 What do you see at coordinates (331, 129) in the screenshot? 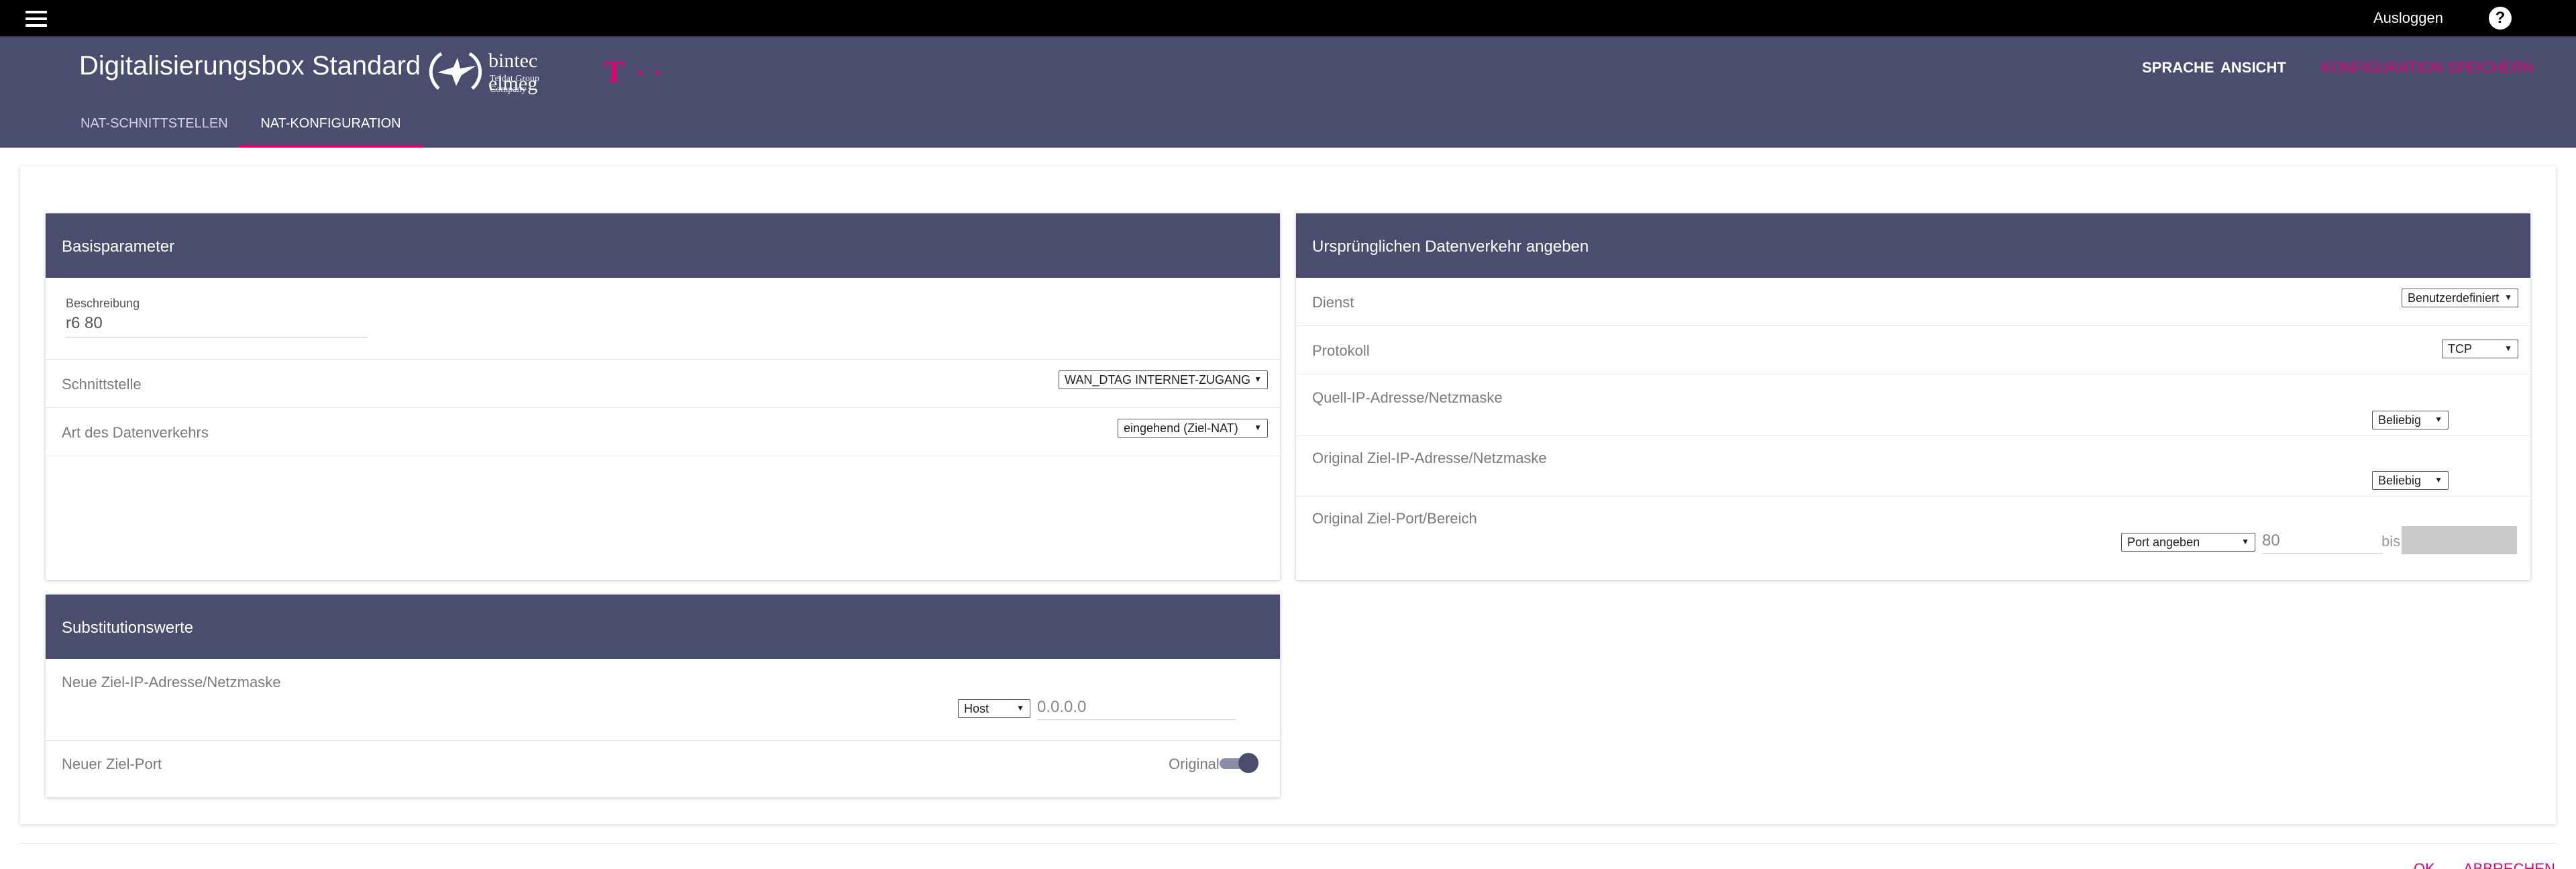
I see `tab-nat-configuration: NAT-KONFIGURATION` at bounding box center [331, 129].